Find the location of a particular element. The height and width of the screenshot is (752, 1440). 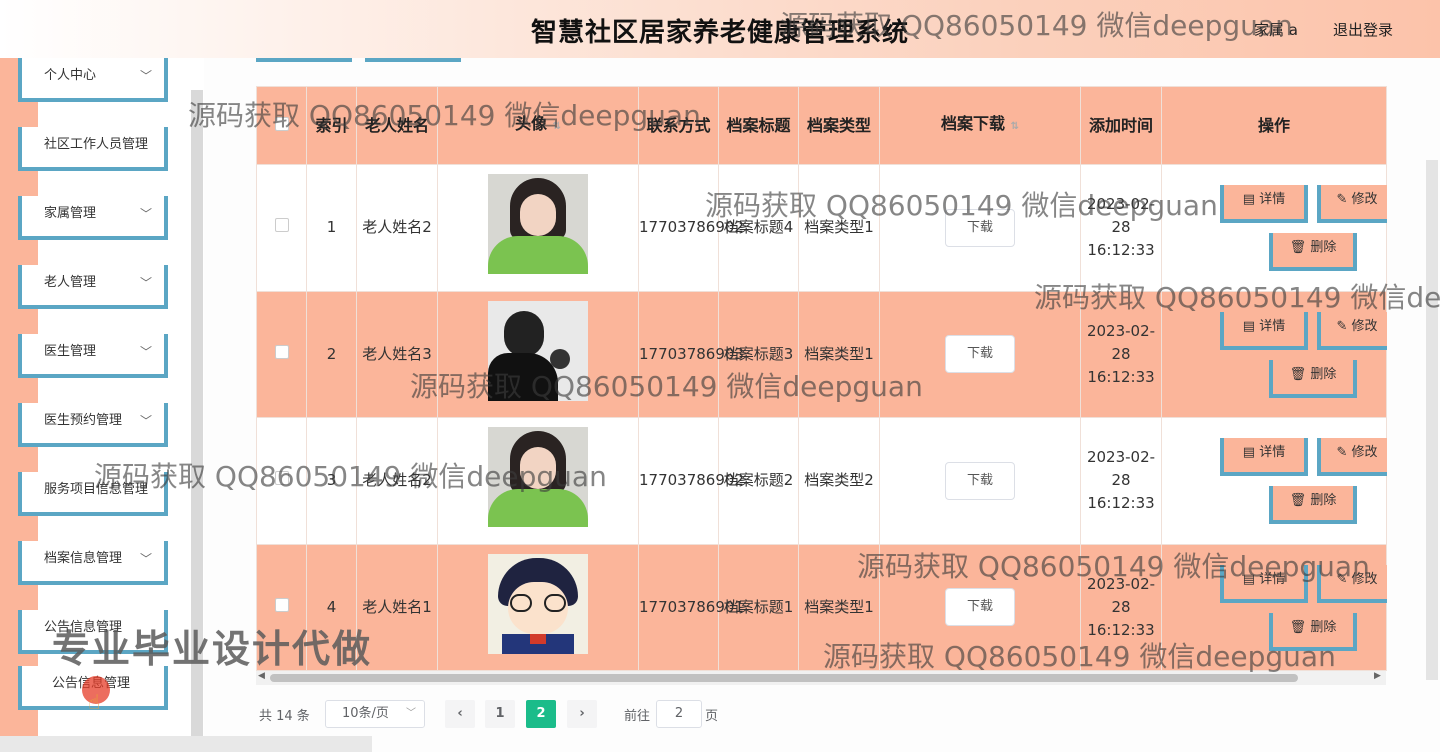

column-header-name: 老人姓名 is located at coordinates (397, 125).